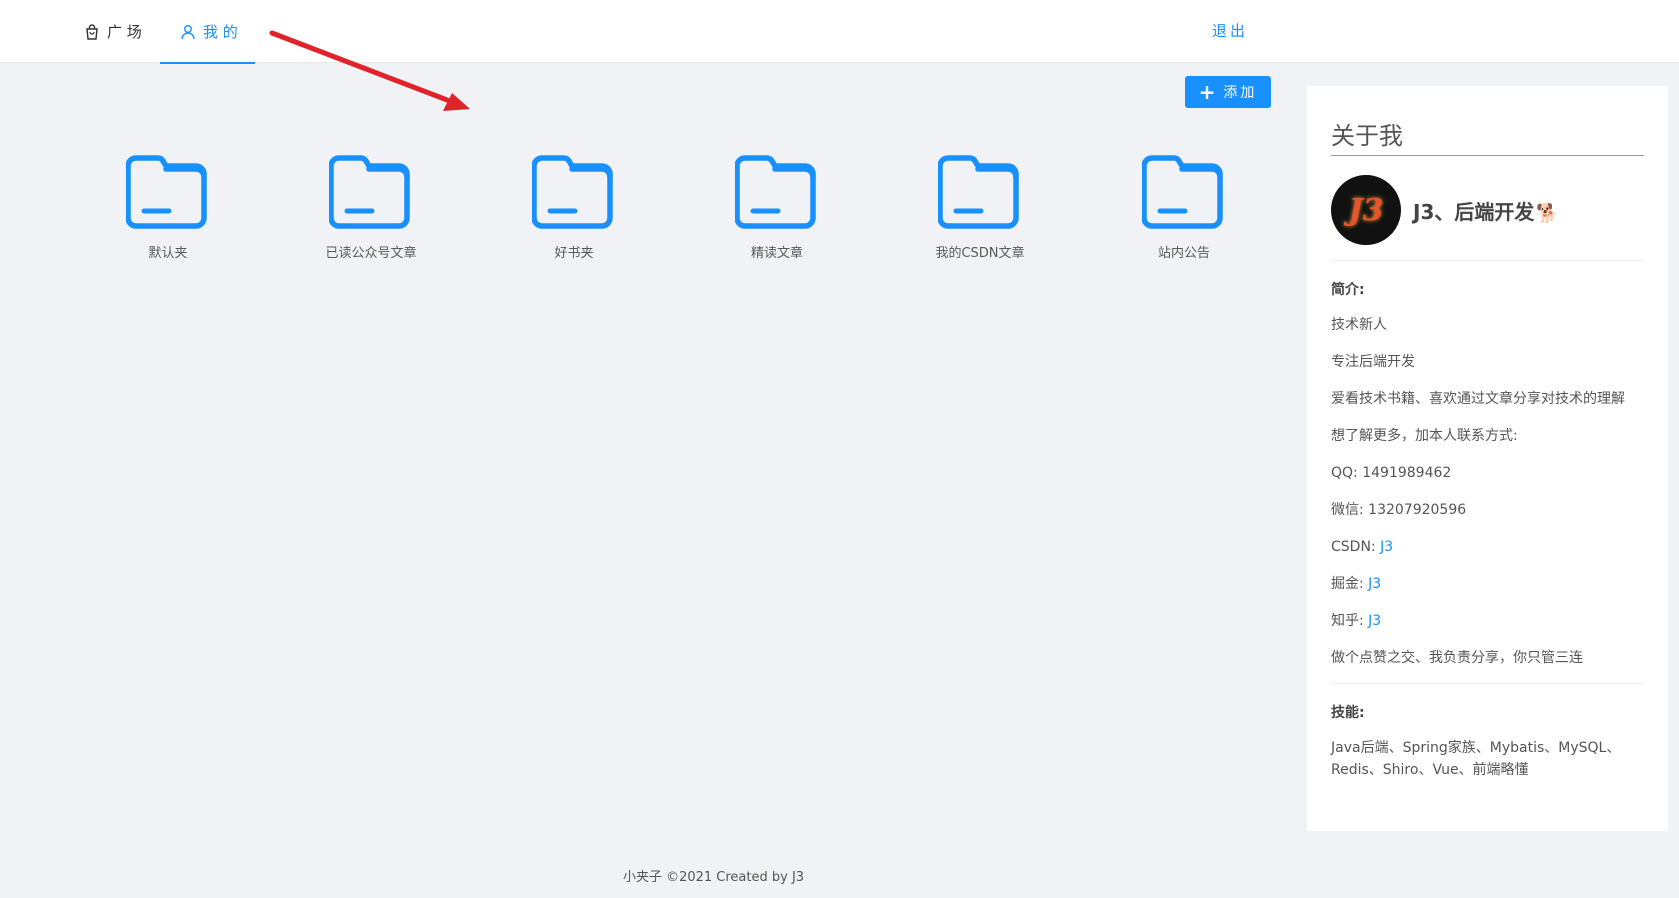 The height and width of the screenshot is (898, 1679). What do you see at coordinates (371, 253) in the screenshot?
I see `folder-label: 已读公众号文章` at bounding box center [371, 253].